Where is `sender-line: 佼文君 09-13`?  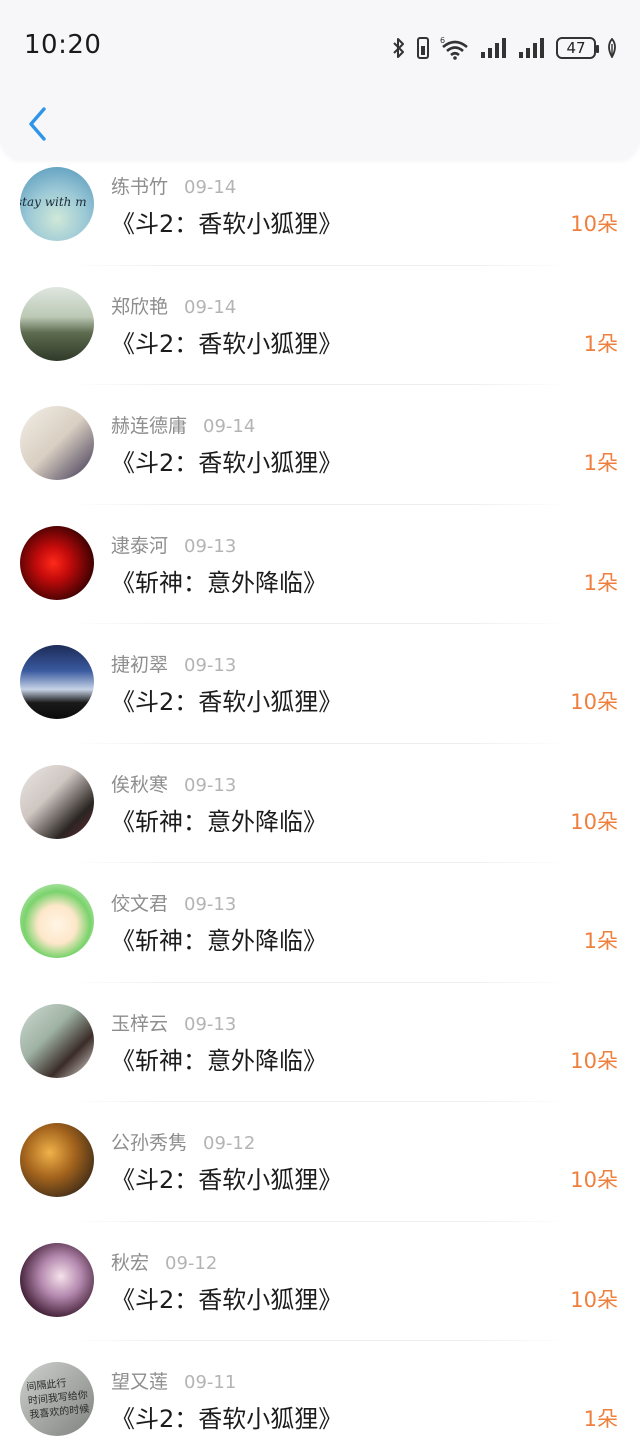 sender-line: 佼文君 09-13 is located at coordinates (173, 902).